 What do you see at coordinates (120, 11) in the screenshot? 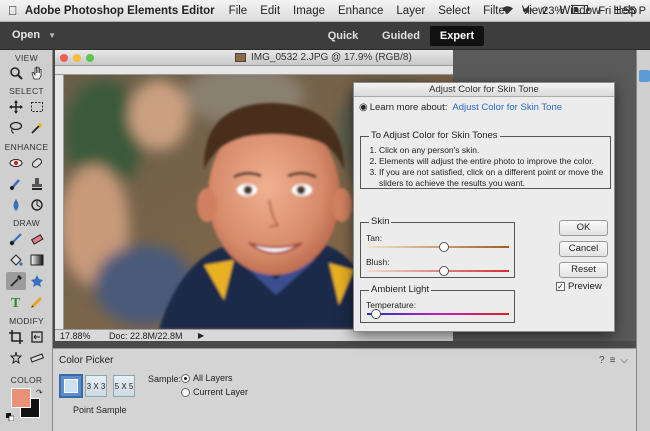
I see `app-menu: Adobe Photoshop Elements Editor` at bounding box center [120, 11].